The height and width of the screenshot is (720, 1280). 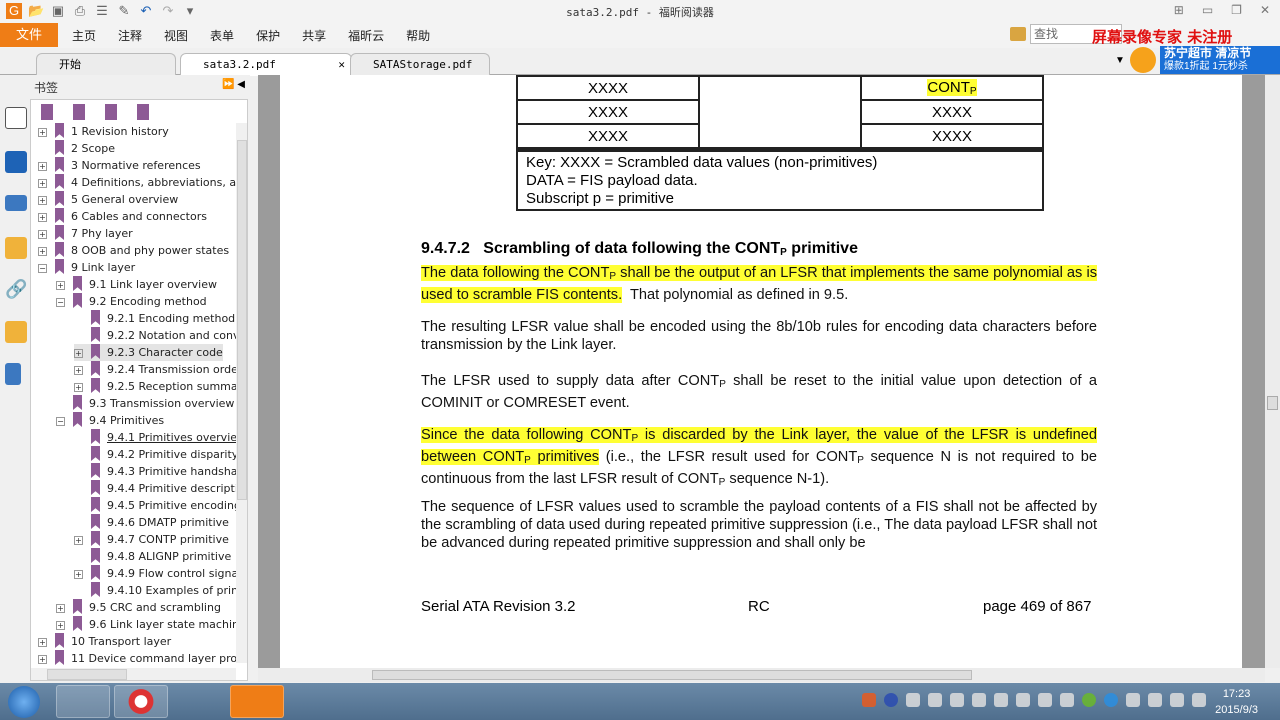 What do you see at coordinates (79, 112) in the screenshot?
I see `add-bookmark-icon` at bounding box center [79, 112].